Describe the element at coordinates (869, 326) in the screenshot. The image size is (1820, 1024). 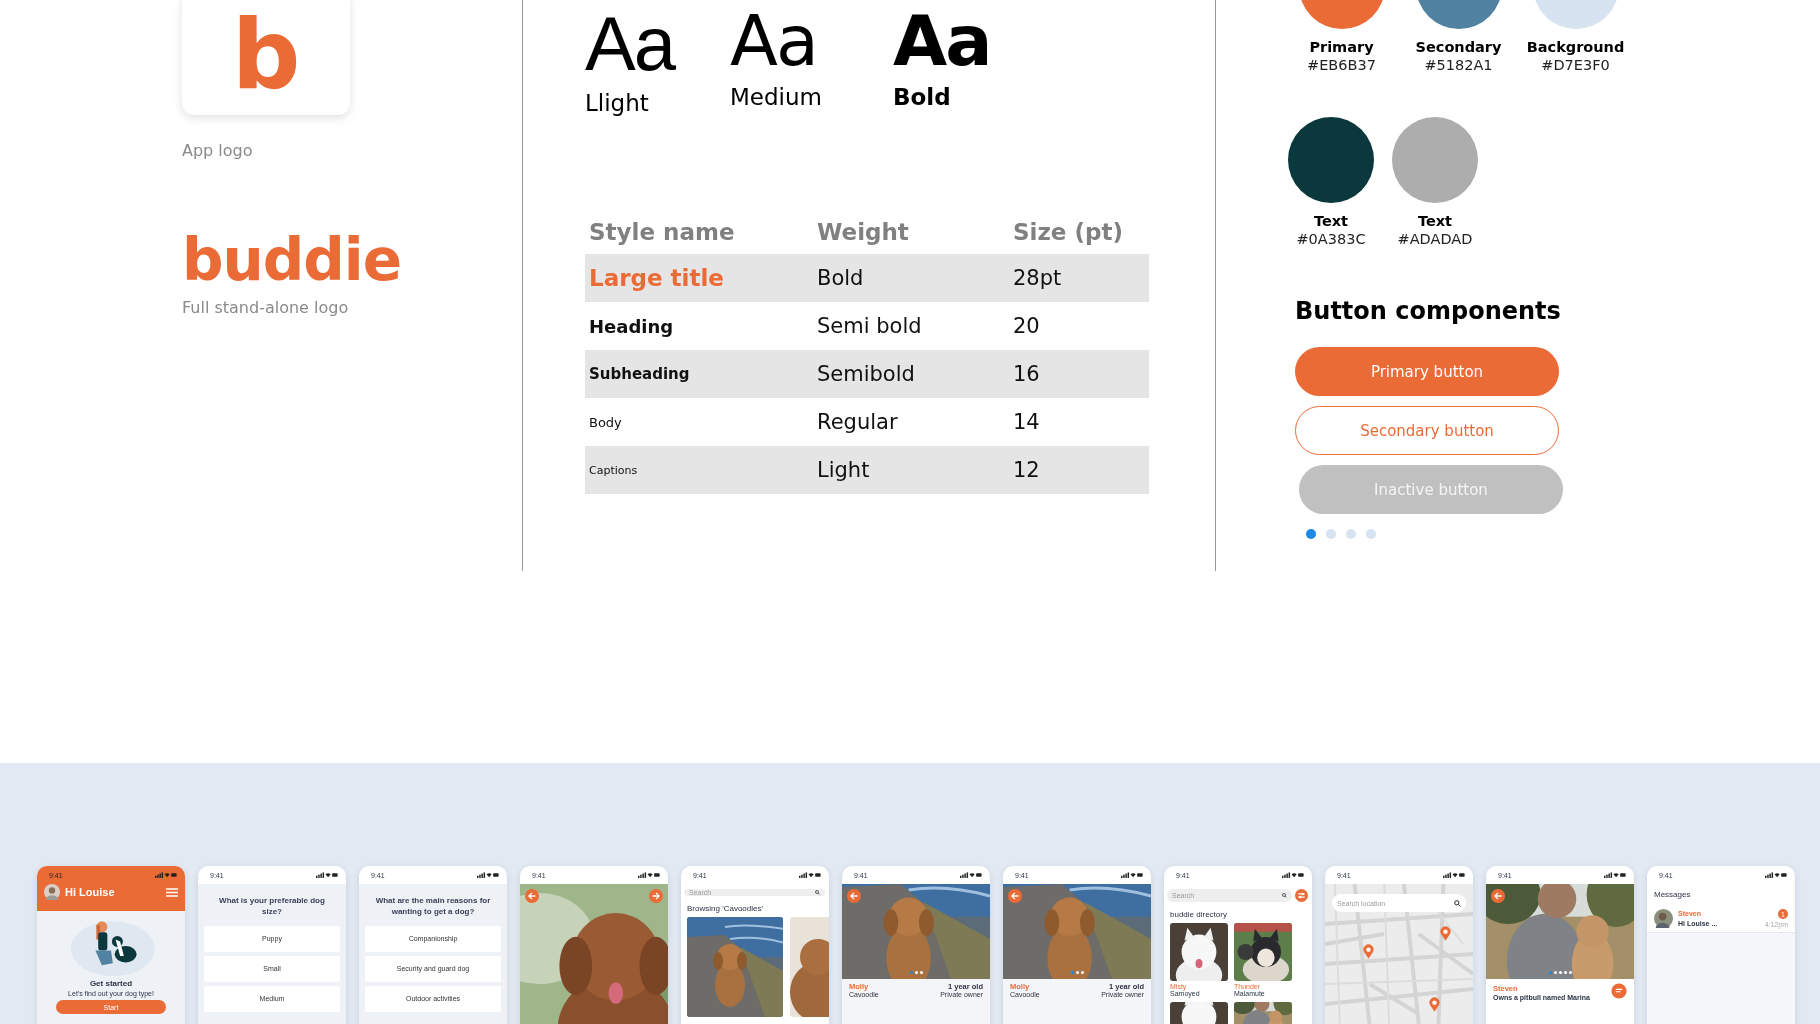
I see `table-cell-text: Semi bold` at that location.